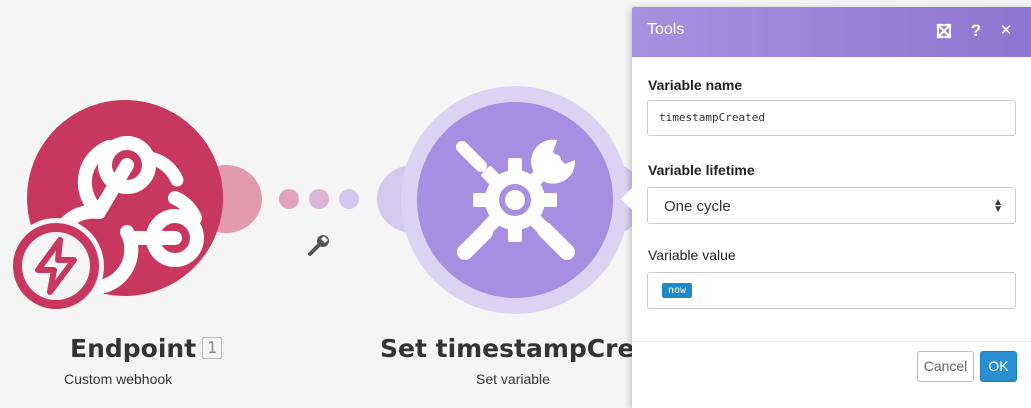 The image size is (1031, 408). I want to click on cancel-button: Cancel, so click(945, 366).